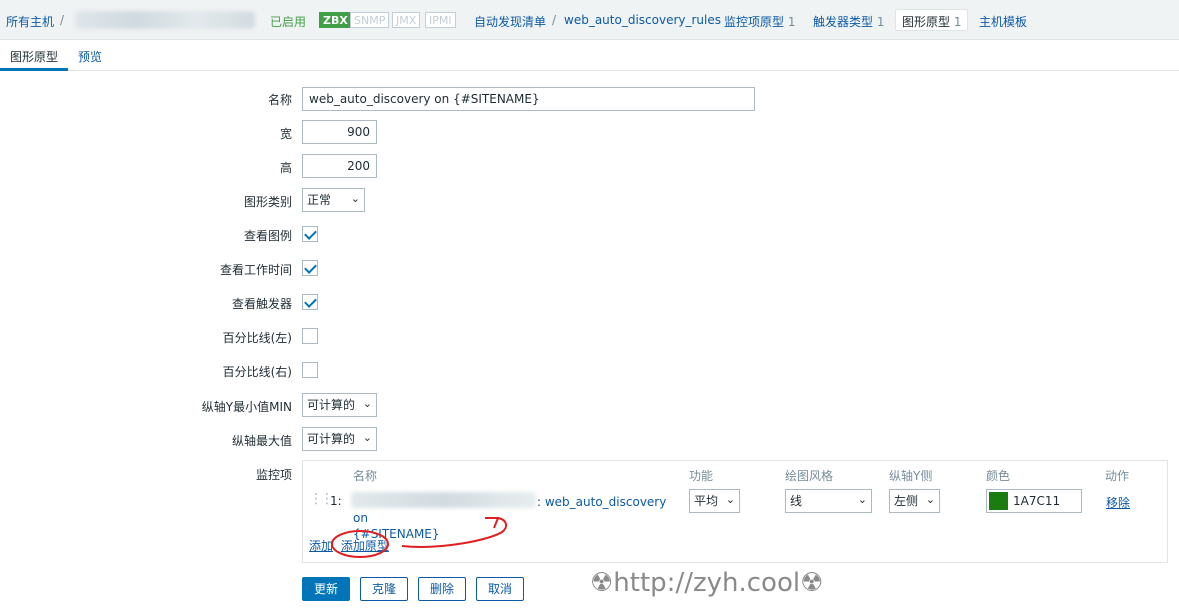 This screenshot has height=616, width=1179. I want to click on tab-preview: 预览, so click(90, 56).